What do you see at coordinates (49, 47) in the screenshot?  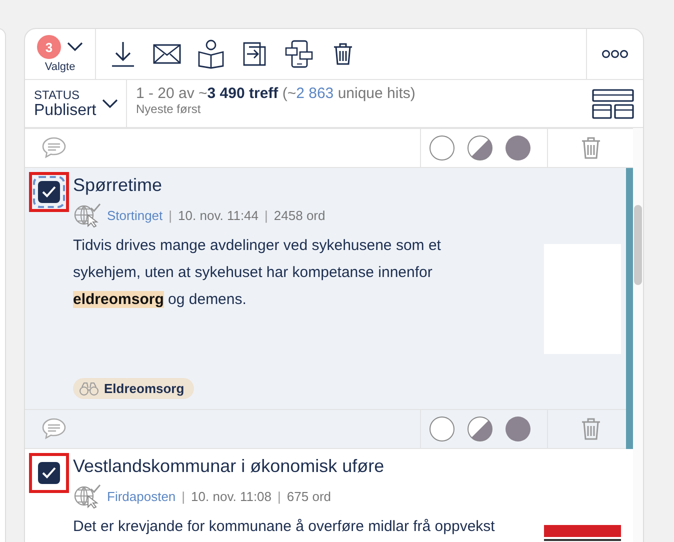 I see `count-badge: 3` at bounding box center [49, 47].